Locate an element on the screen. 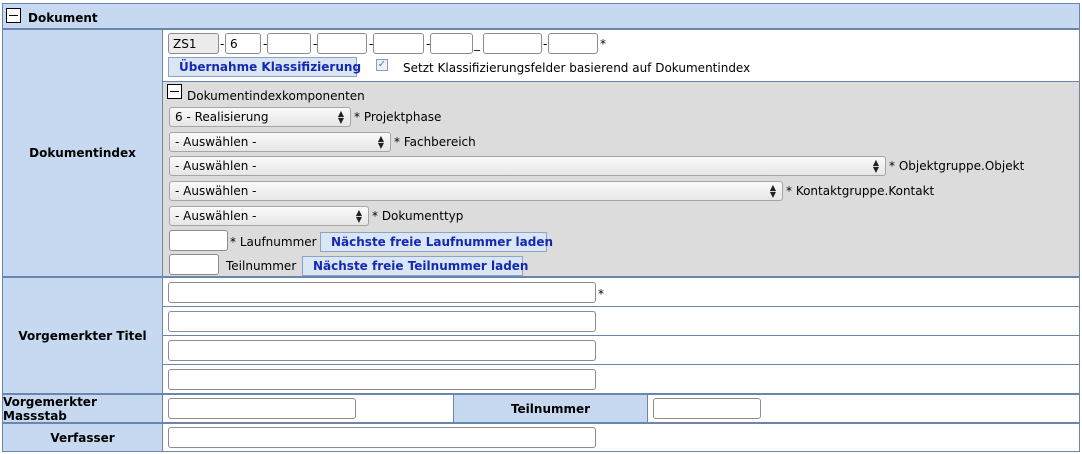  kontaktgruppe-select: - Auswählen - ▲ ▼ is located at coordinates (476, 191).